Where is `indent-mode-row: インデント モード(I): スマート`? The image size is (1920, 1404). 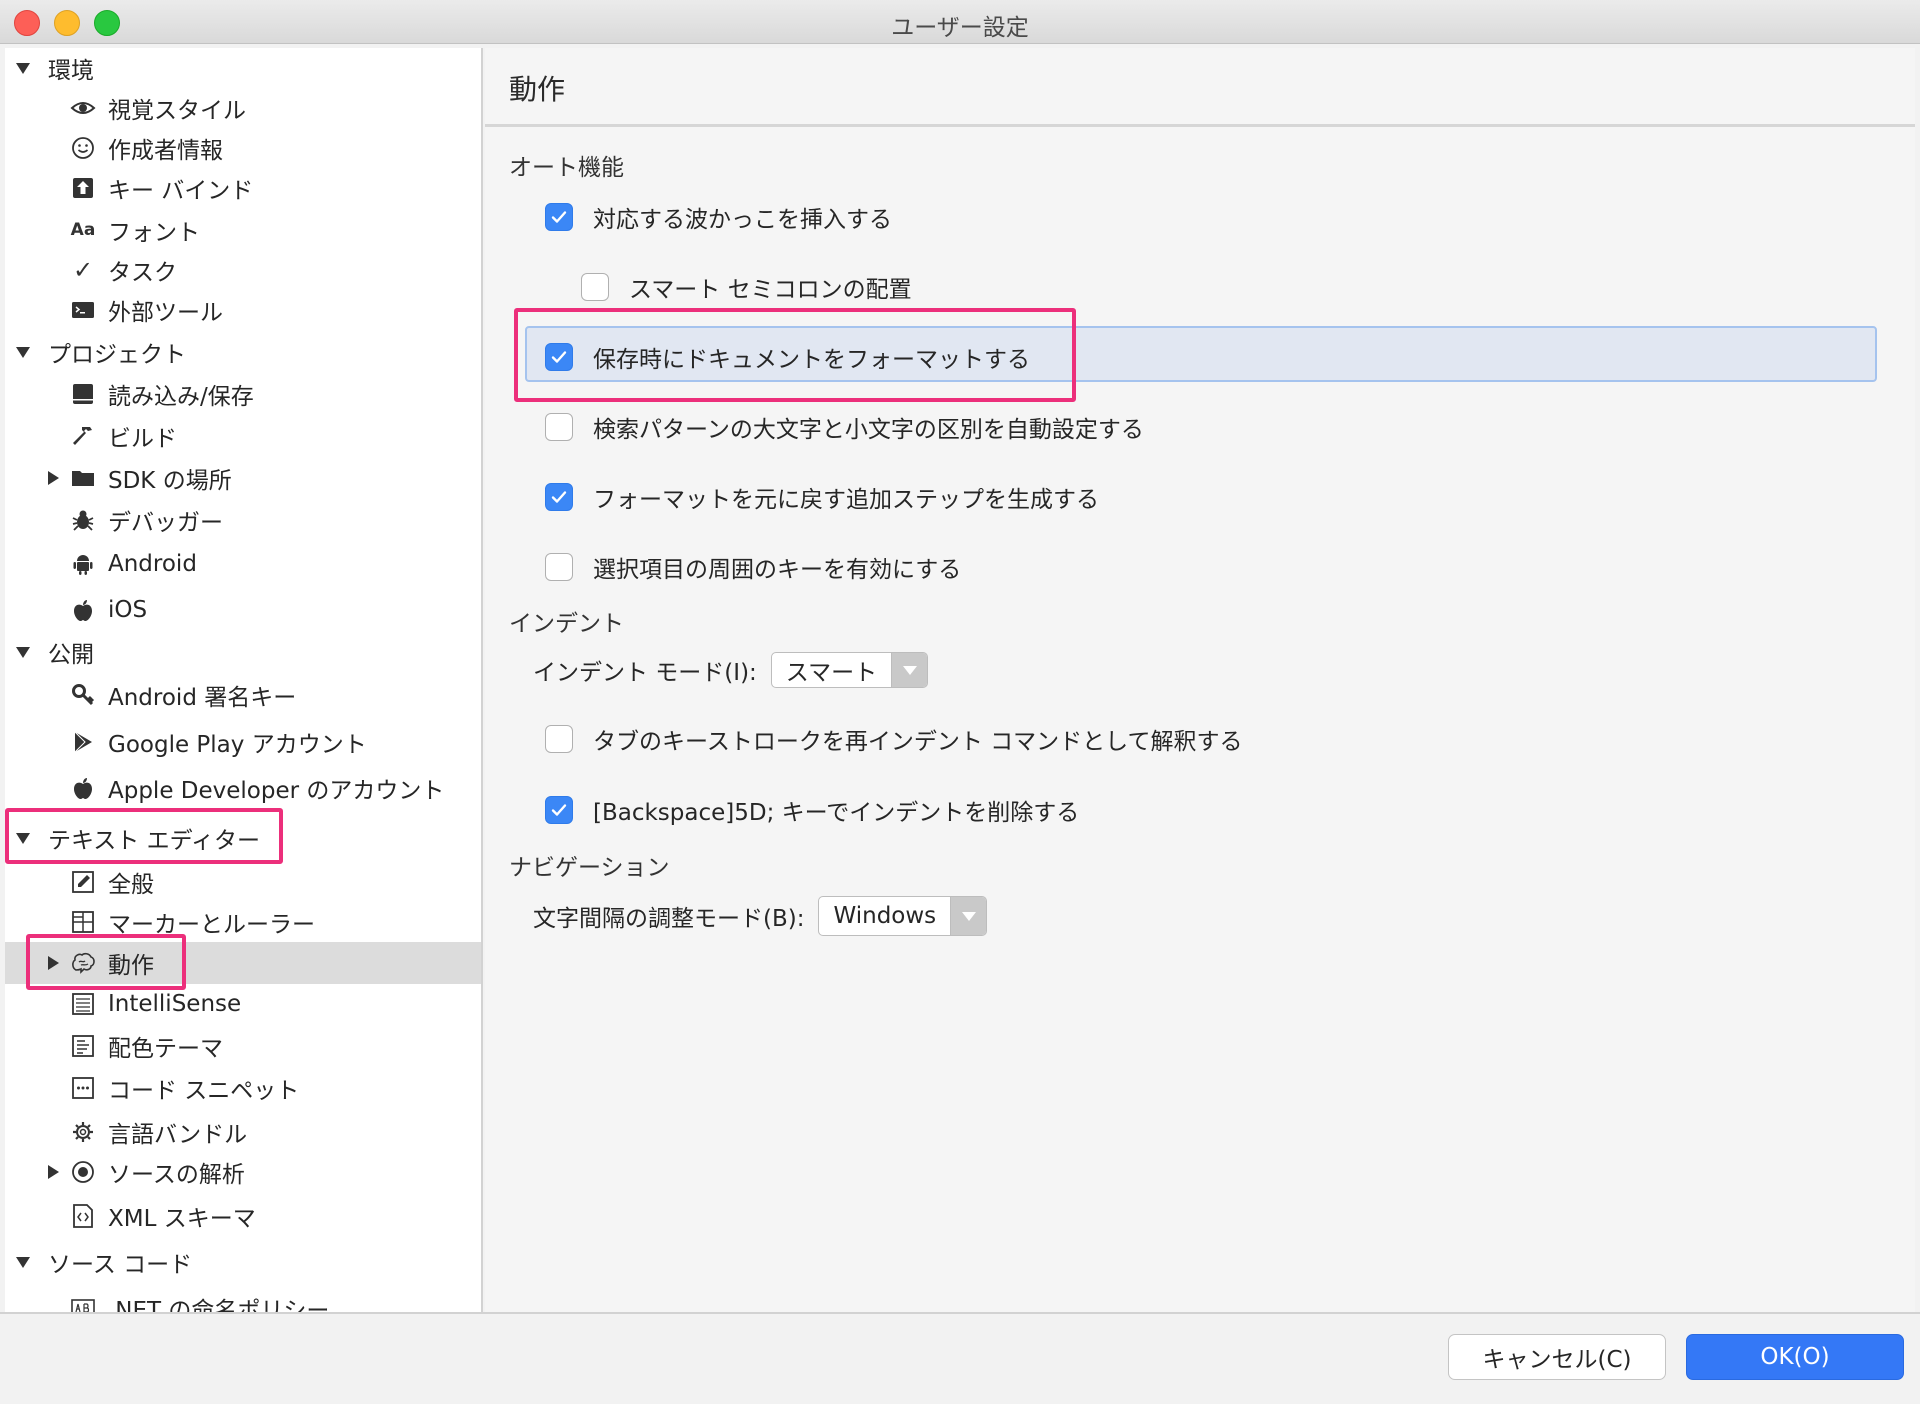 indent-mode-row: インデント モード(I): スマート is located at coordinates (731, 670).